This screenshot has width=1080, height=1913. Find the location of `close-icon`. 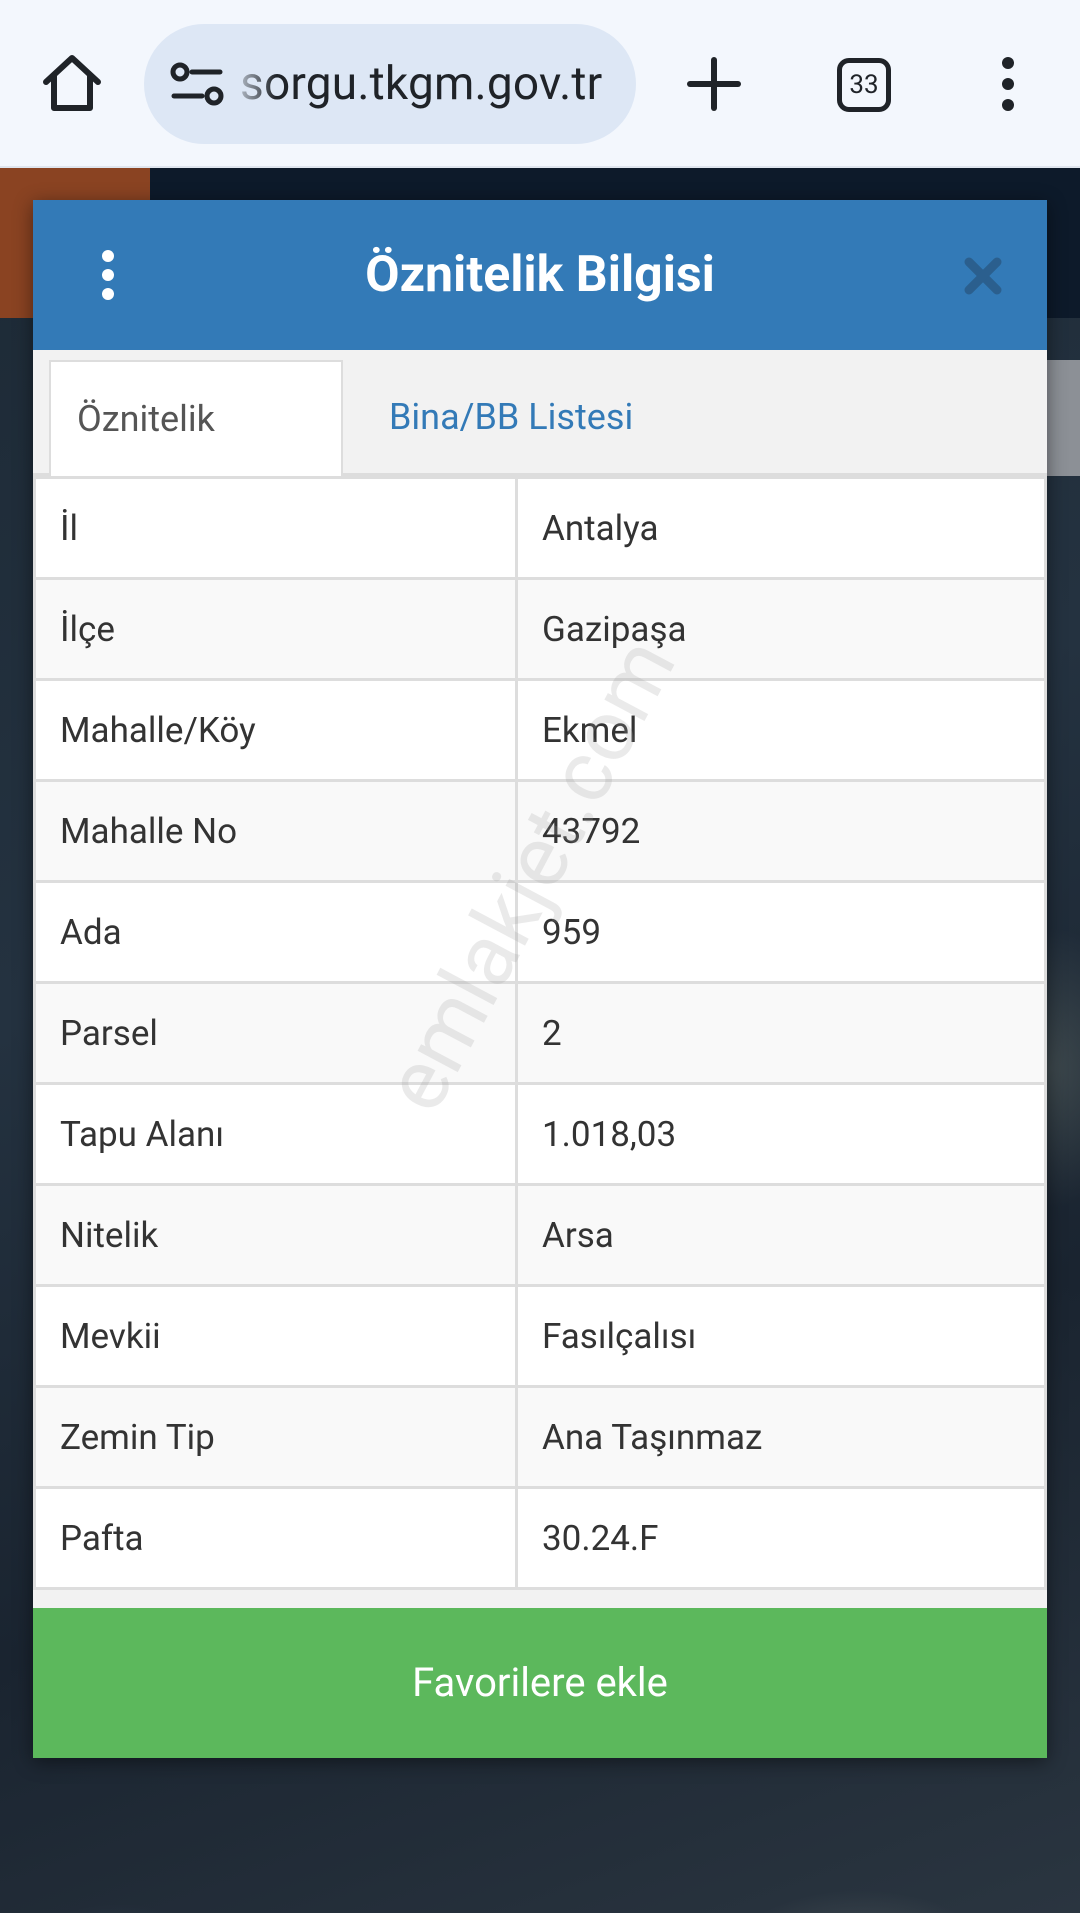

close-icon is located at coordinates (983, 276).